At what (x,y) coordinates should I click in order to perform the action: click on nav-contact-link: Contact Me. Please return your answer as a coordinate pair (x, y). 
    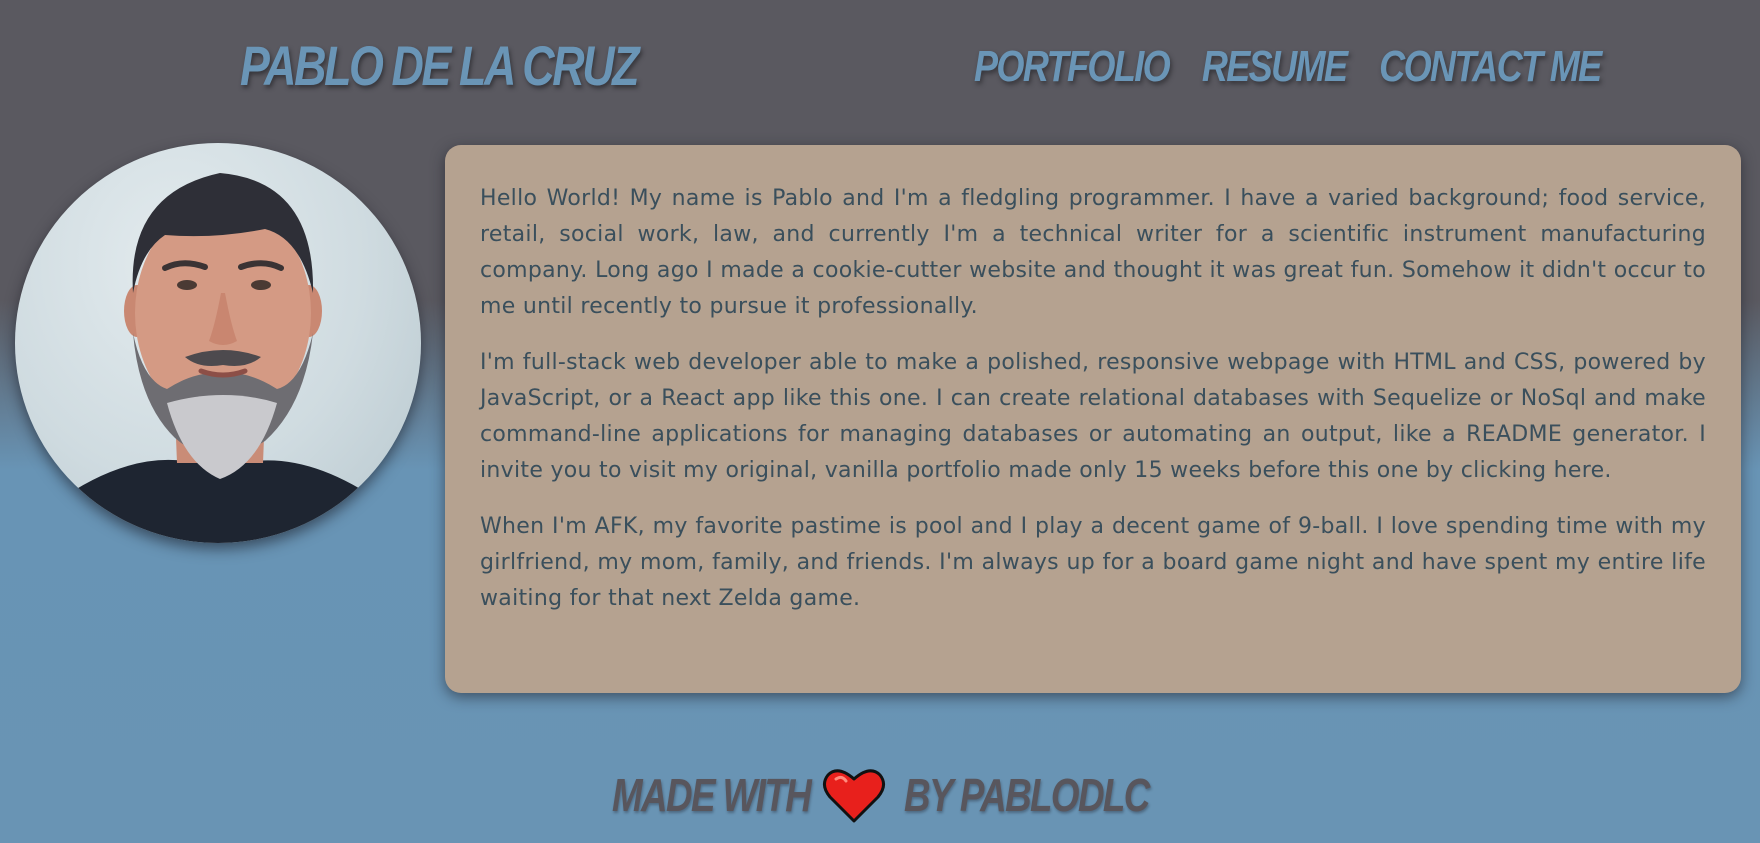
    Looking at the image, I should click on (1490, 67).